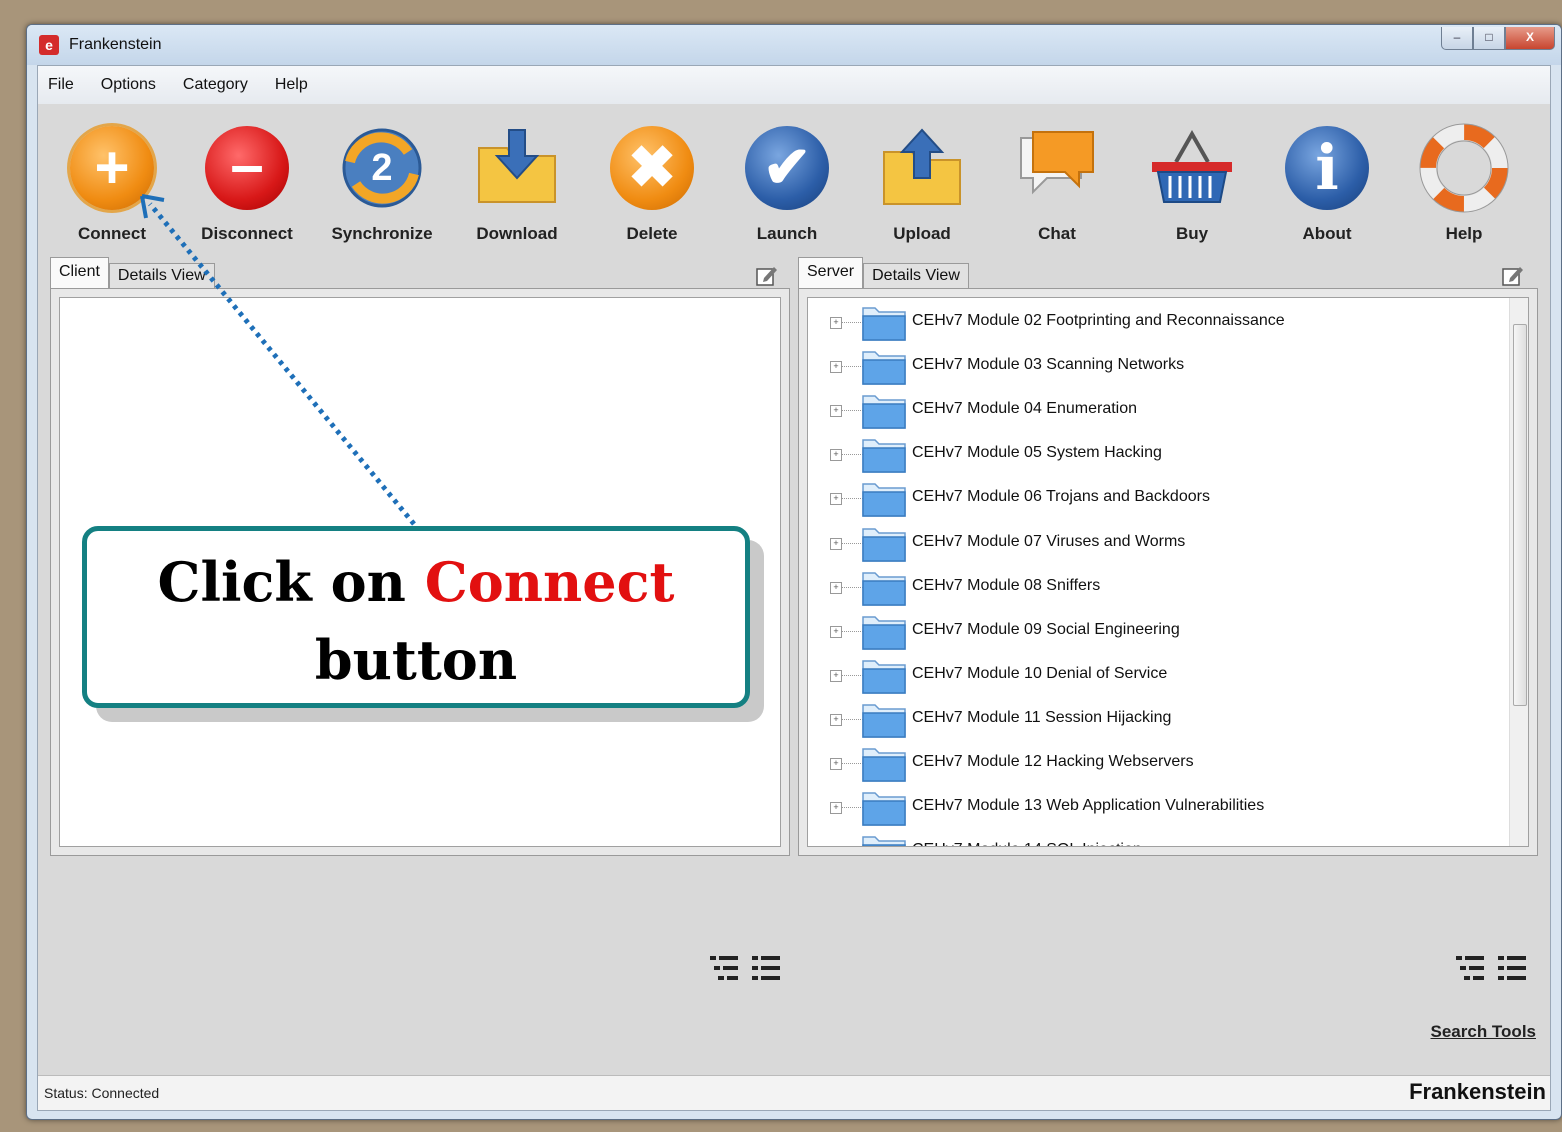  Describe the element at coordinates (247, 183) in the screenshot. I see `disconnect-button: – Disconnect` at that location.